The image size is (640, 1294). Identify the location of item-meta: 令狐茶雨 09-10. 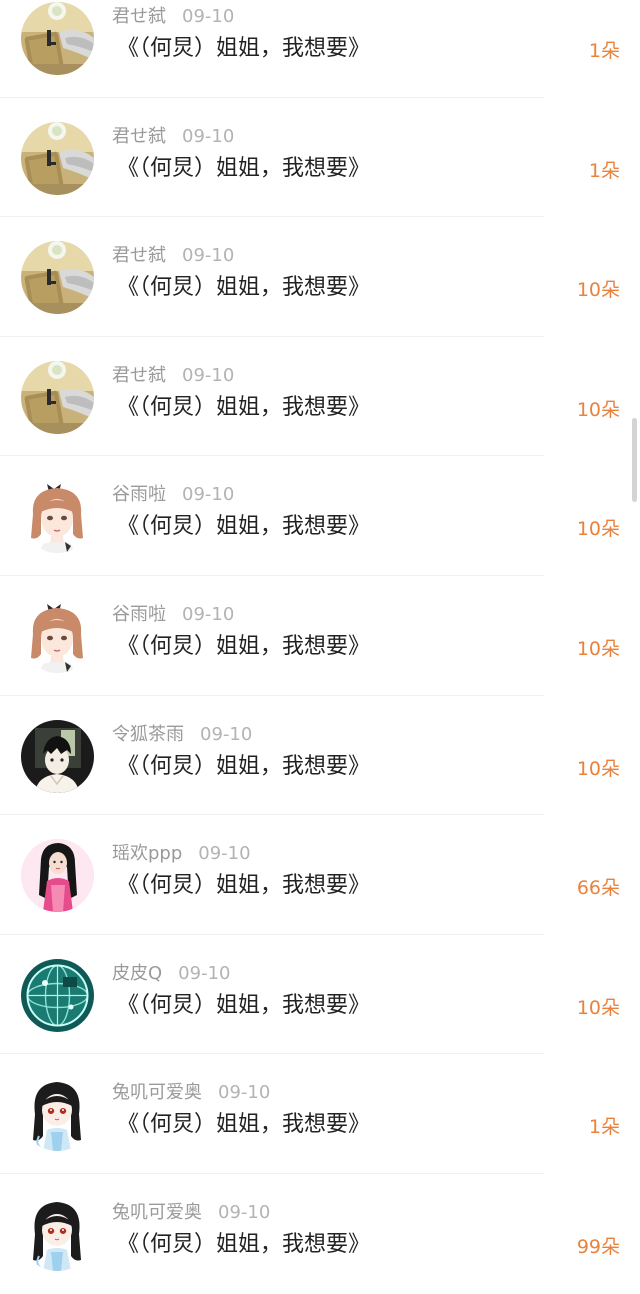
(182, 735).